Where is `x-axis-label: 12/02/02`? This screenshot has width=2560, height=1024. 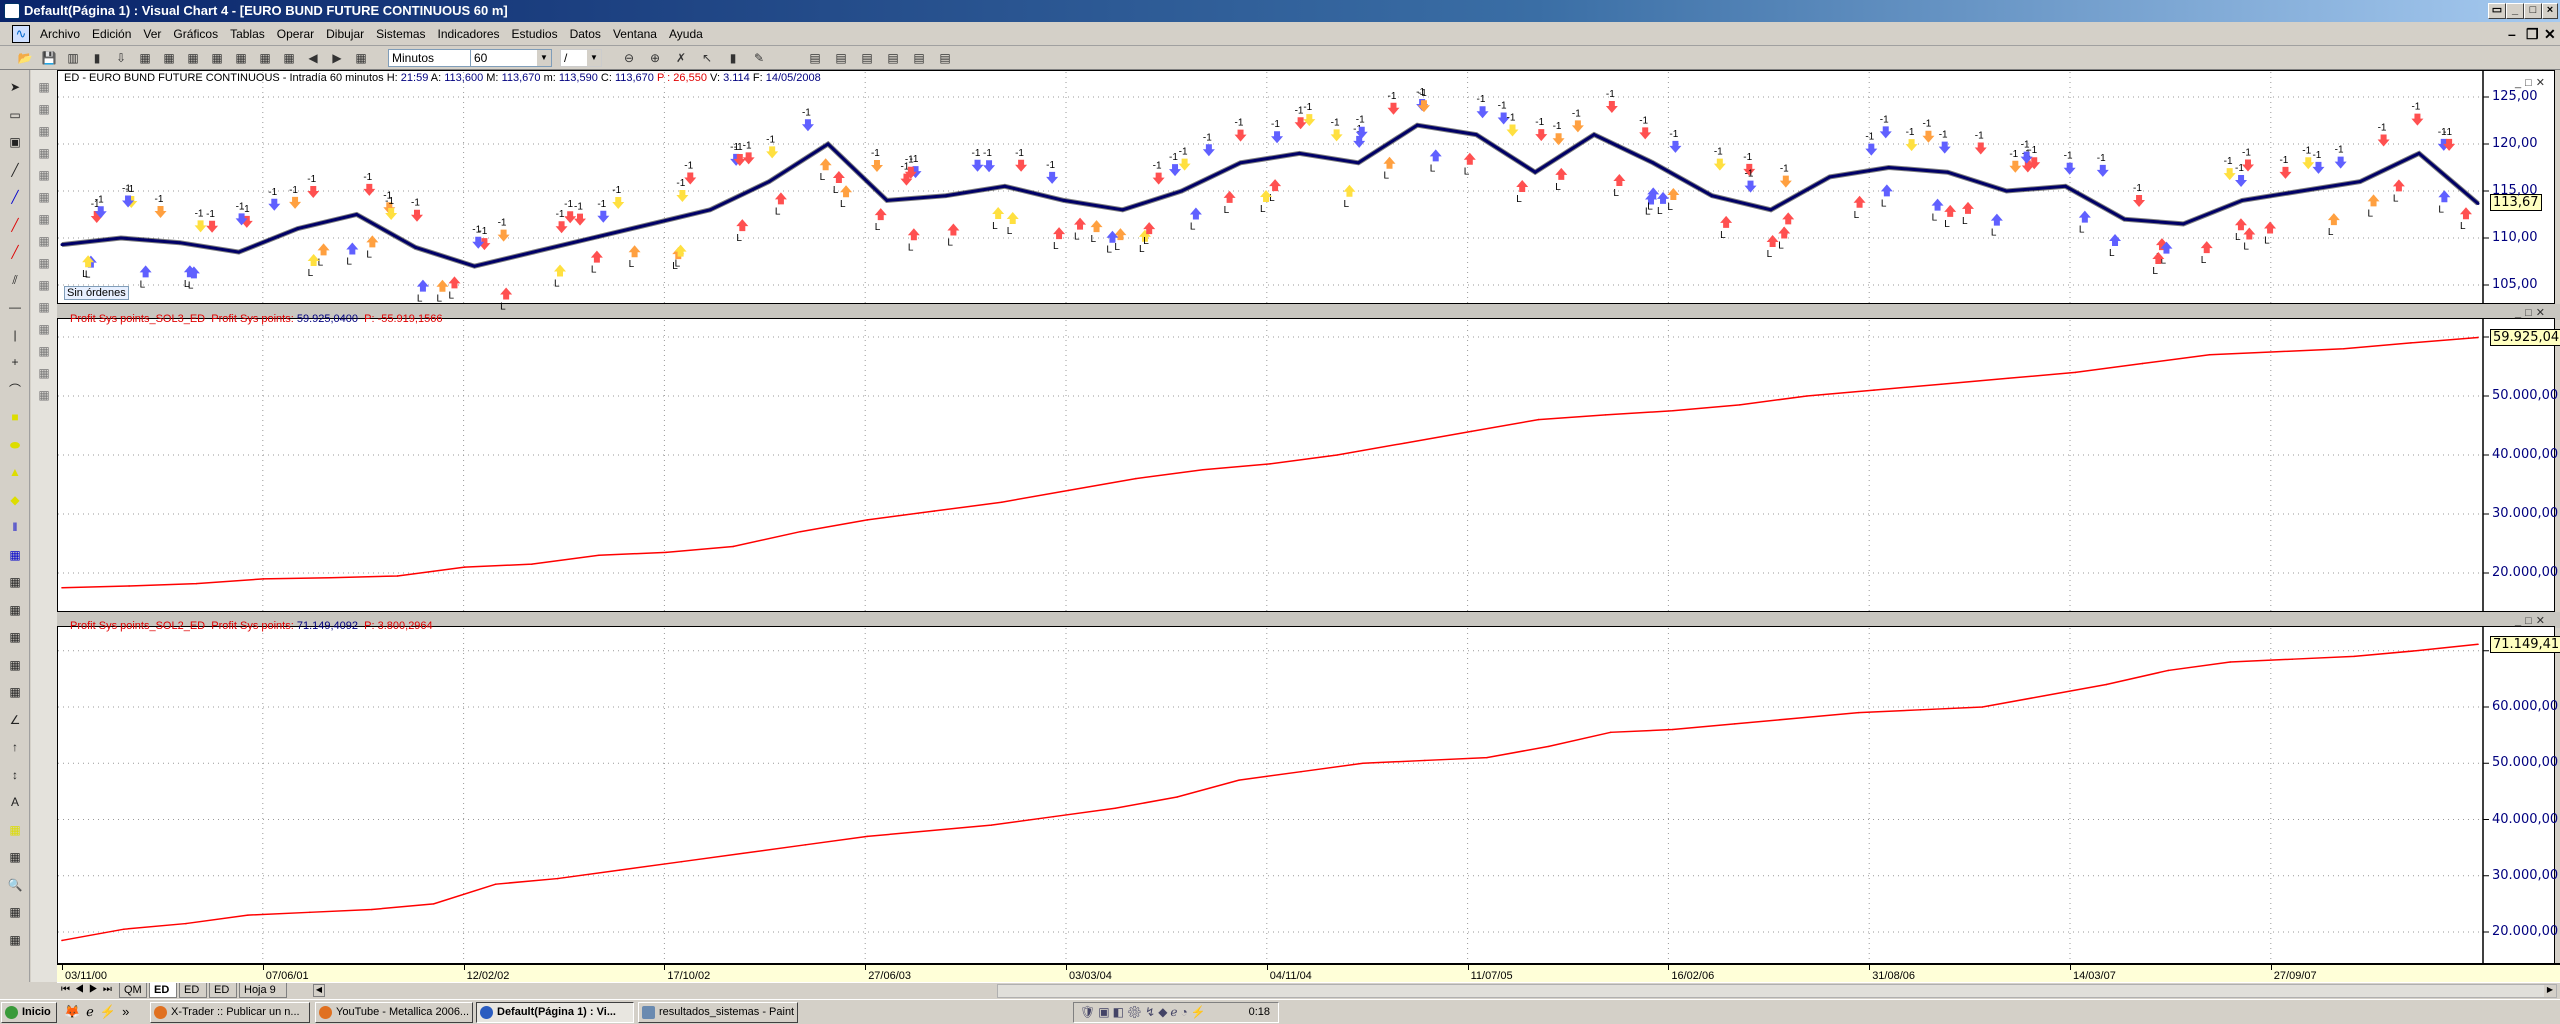
x-axis-label: 12/02/02 is located at coordinates (488, 976).